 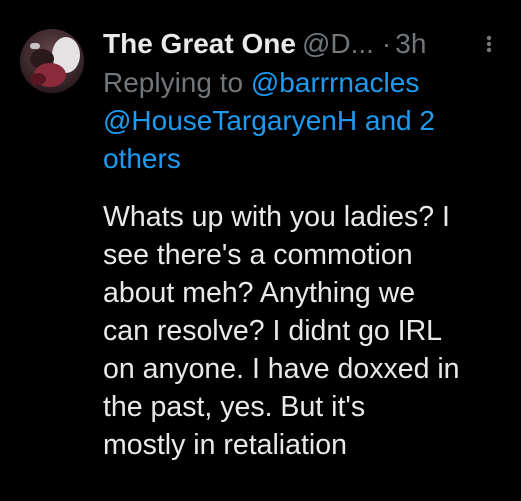 What do you see at coordinates (225, 445) in the screenshot?
I see `tweet-body-line: mostly in retaliation` at bounding box center [225, 445].